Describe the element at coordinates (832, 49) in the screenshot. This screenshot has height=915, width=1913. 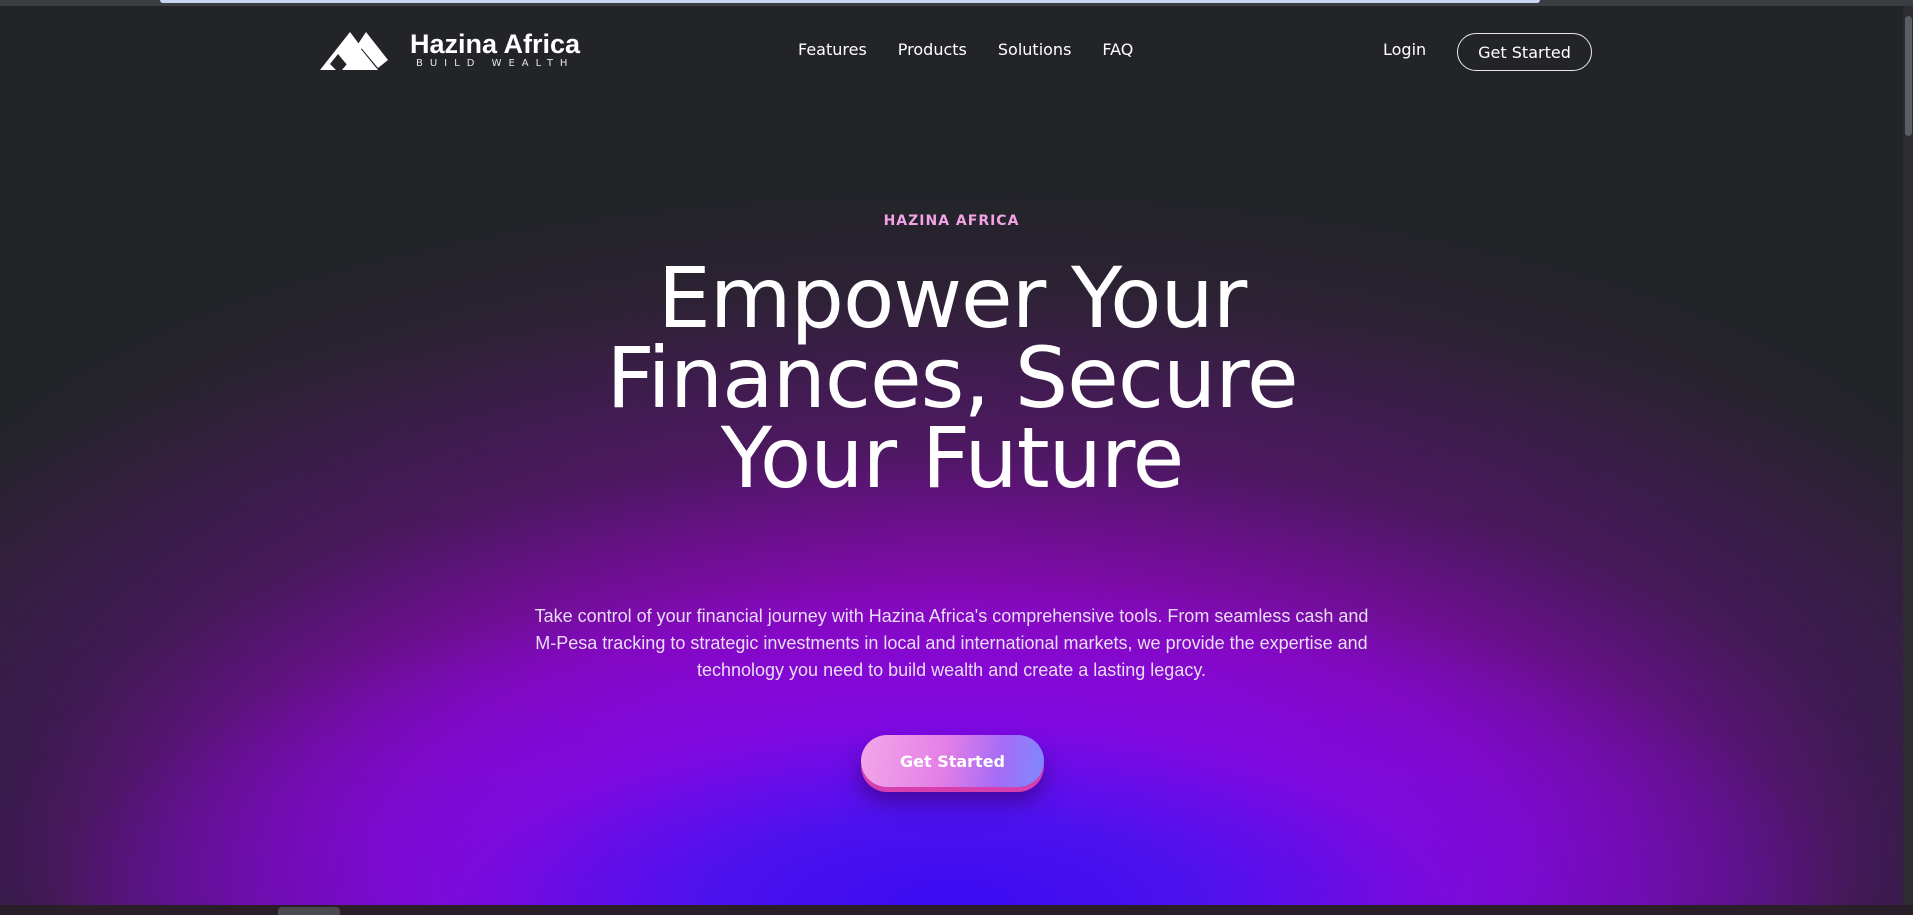
I see `nav-item-features: Features` at that location.